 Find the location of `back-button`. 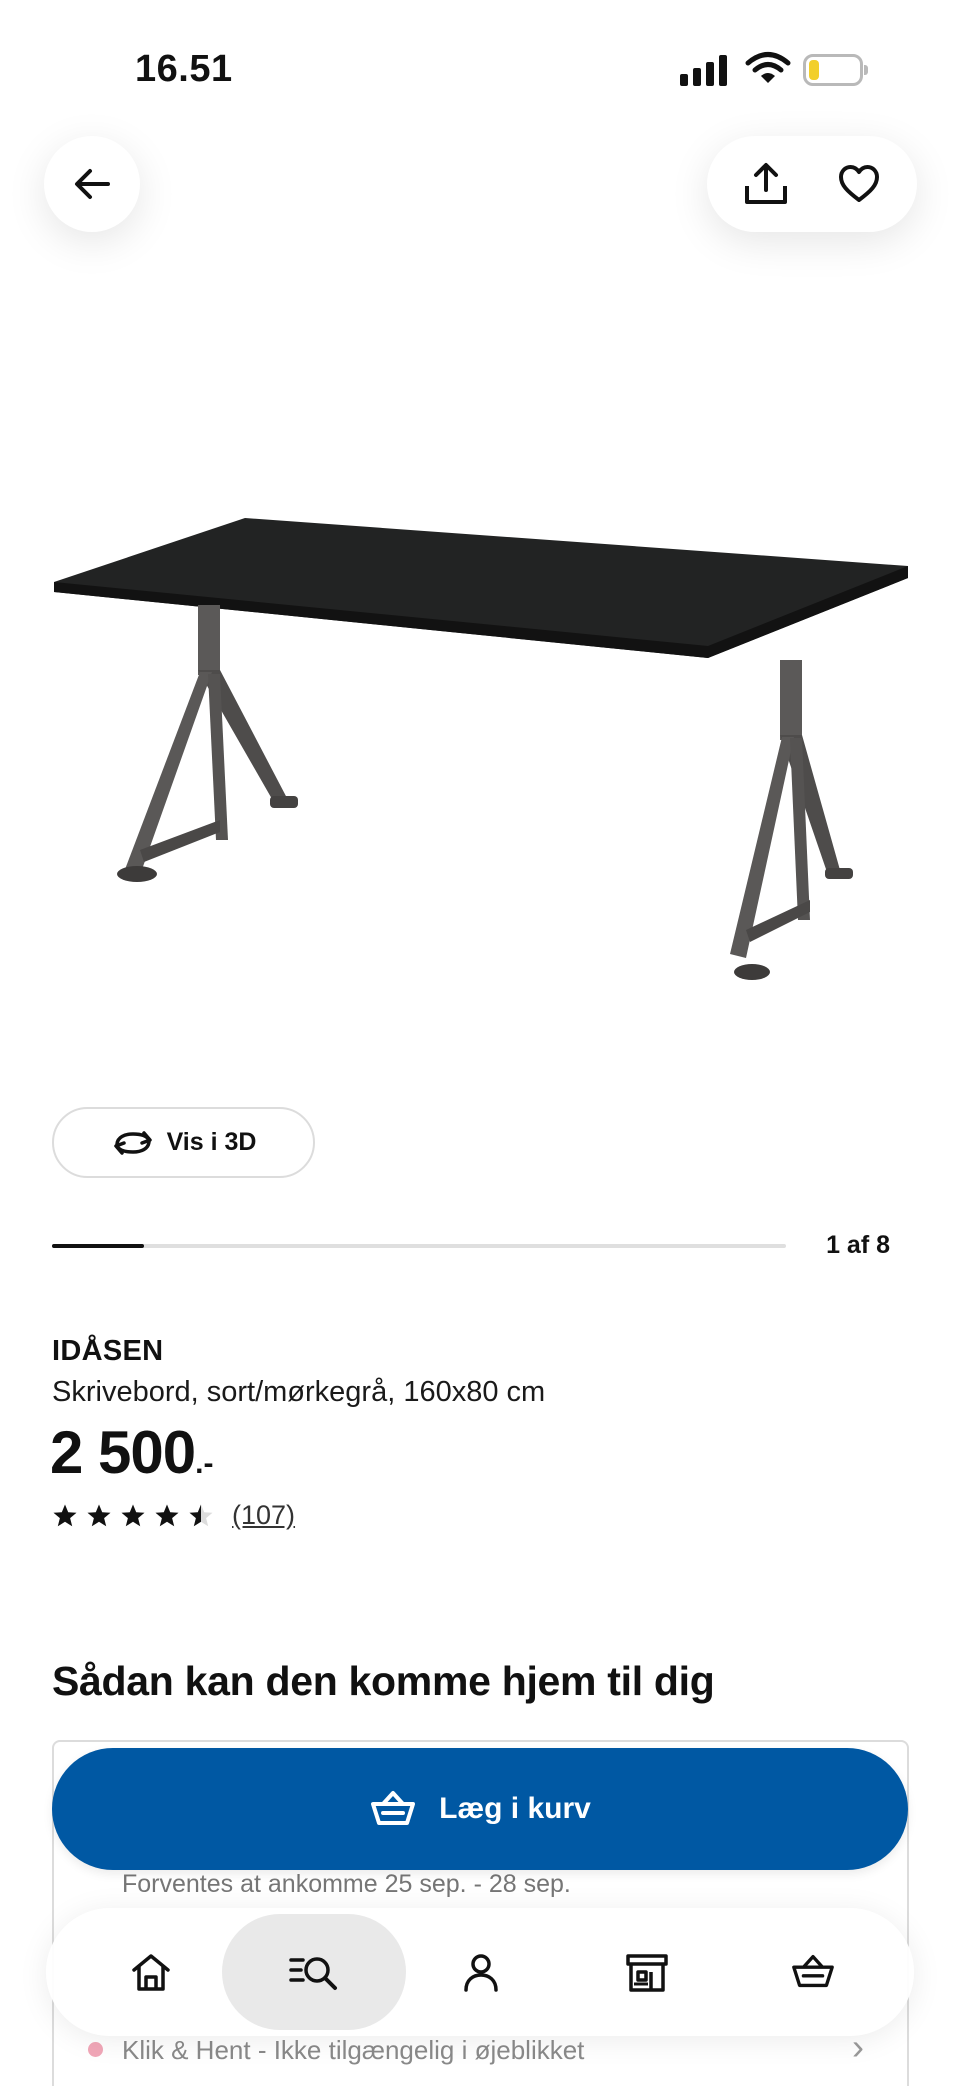

back-button is located at coordinates (92, 184).